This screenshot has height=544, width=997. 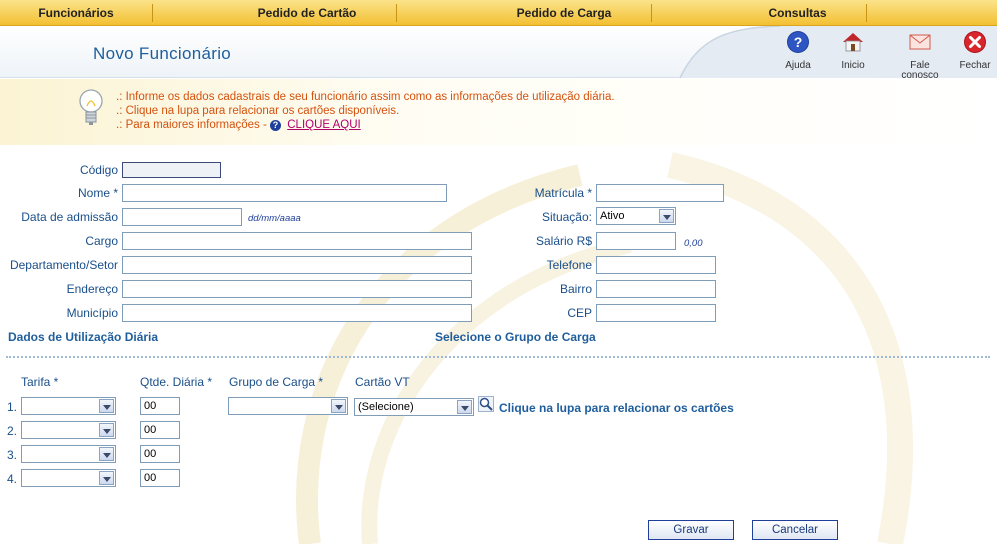 I want to click on matricula-field, so click(x=660, y=193).